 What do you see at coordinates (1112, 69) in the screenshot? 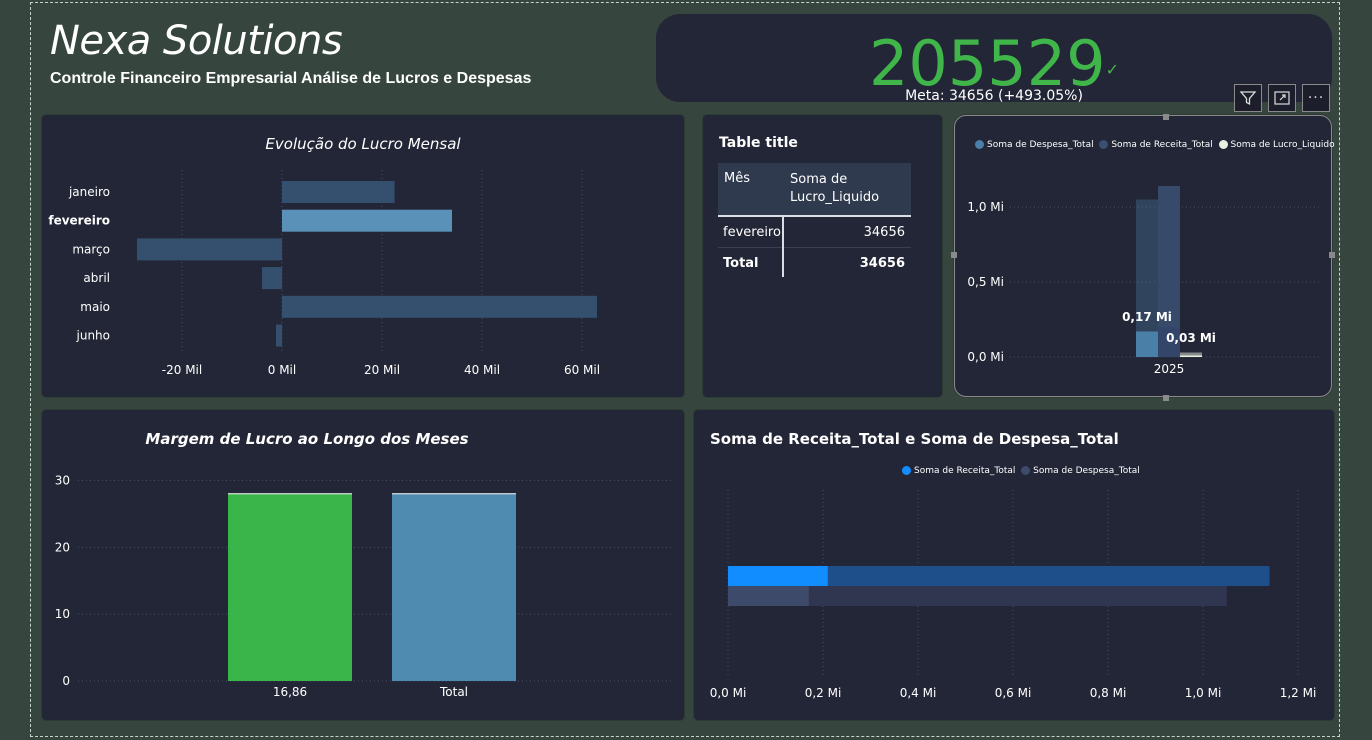
I see `check-icon: ✓` at bounding box center [1112, 69].